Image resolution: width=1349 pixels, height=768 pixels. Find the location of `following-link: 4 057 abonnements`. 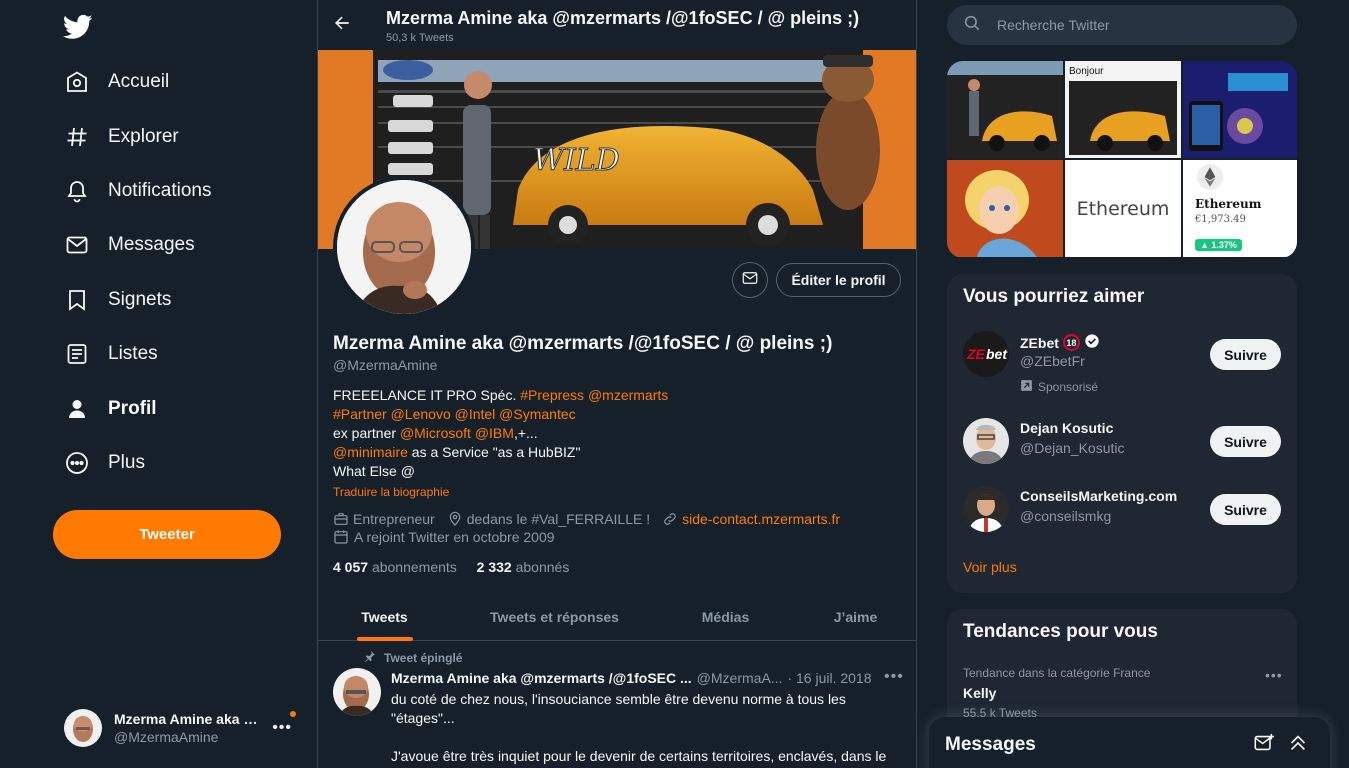

following-link: 4 057 abonnements is located at coordinates (395, 567).